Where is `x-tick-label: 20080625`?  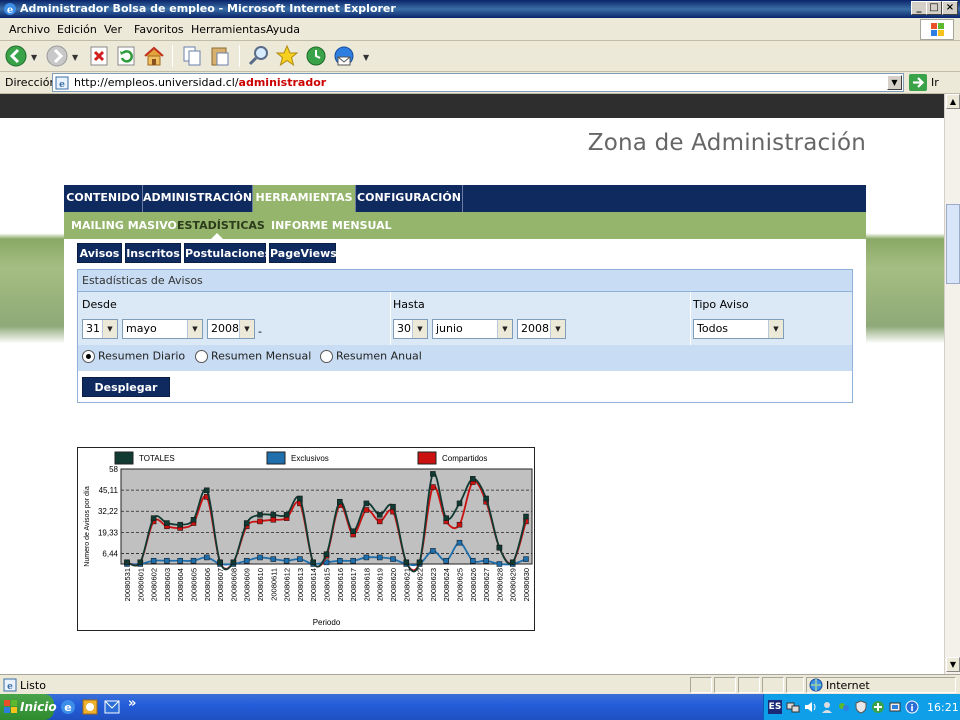 x-tick-label: 20080625 is located at coordinates (460, 584).